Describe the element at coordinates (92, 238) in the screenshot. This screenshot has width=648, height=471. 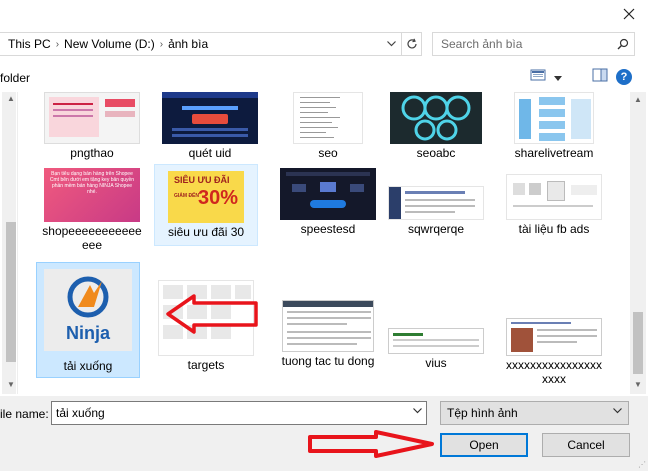
I see `file-label: shopeeeeeeeeeeeeee` at that location.